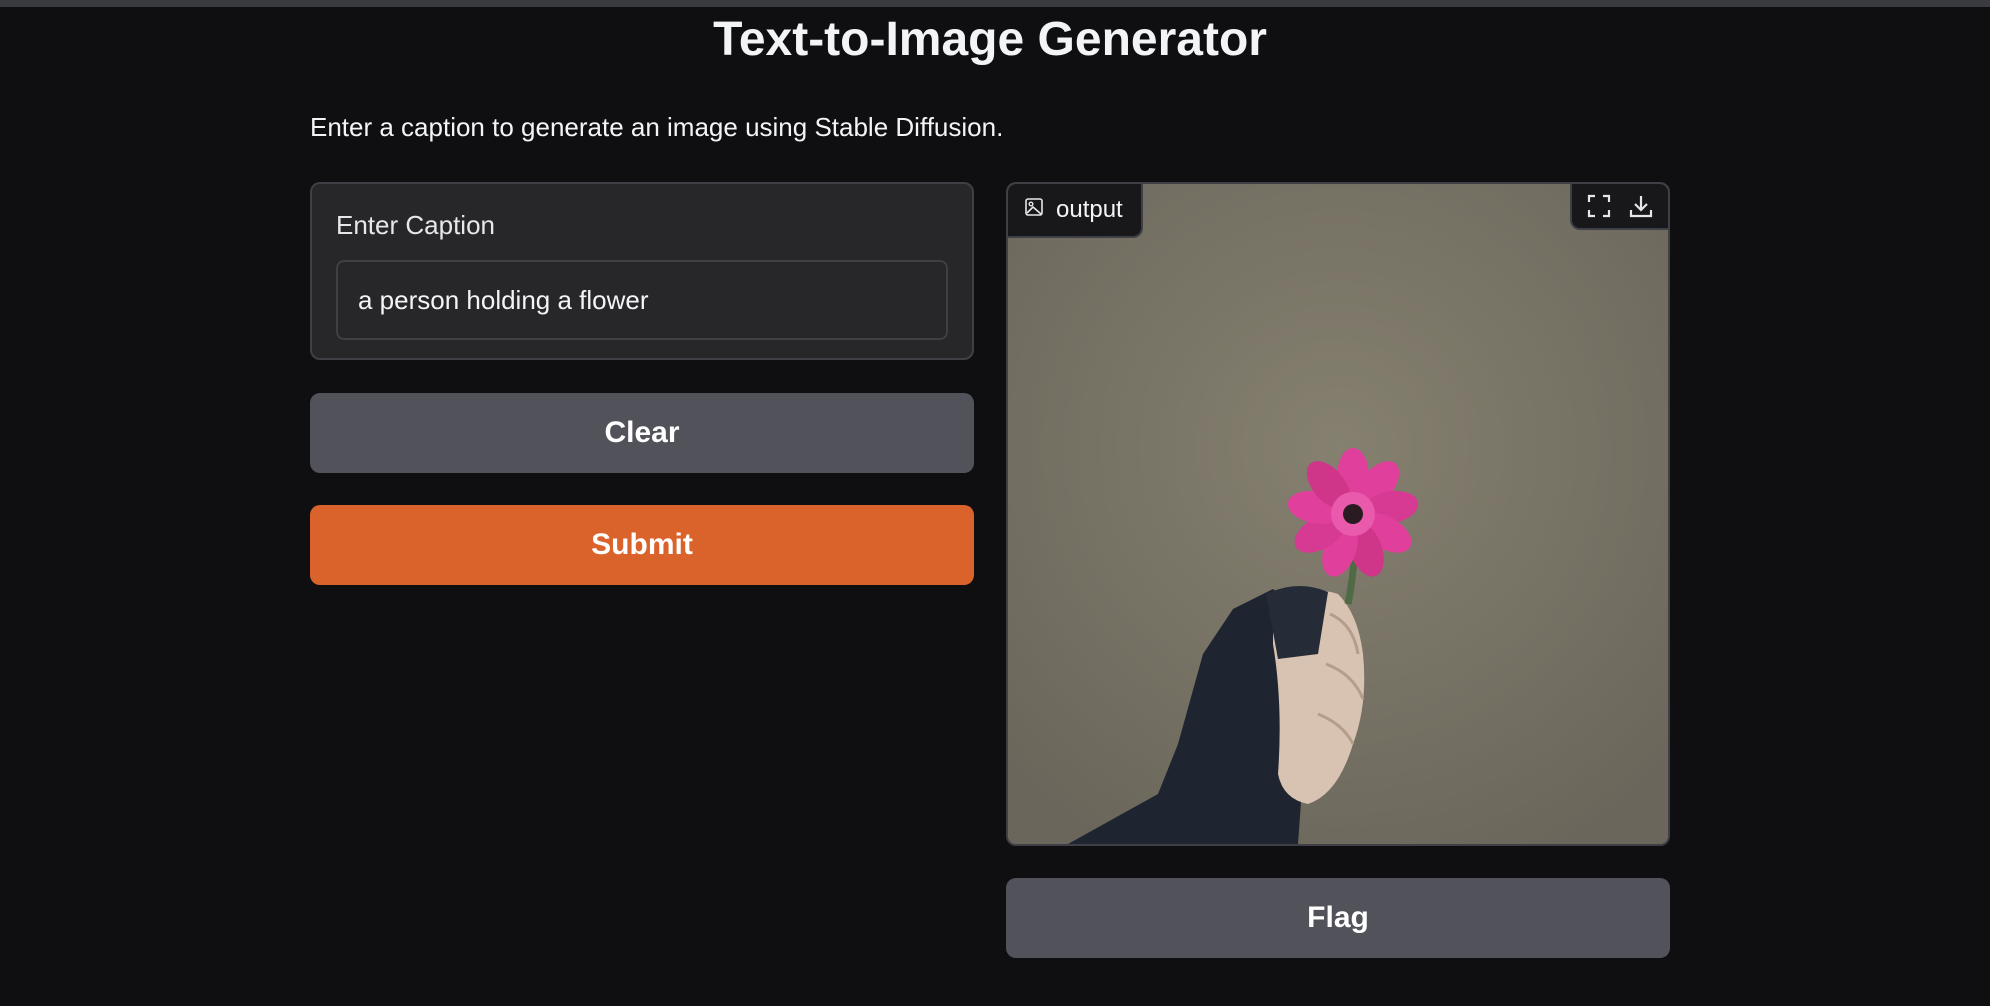 The image size is (1990, 1006). Describe the element at coordinates (642, 433) in the screenshot. I see `clear-button: Clear` at that location.